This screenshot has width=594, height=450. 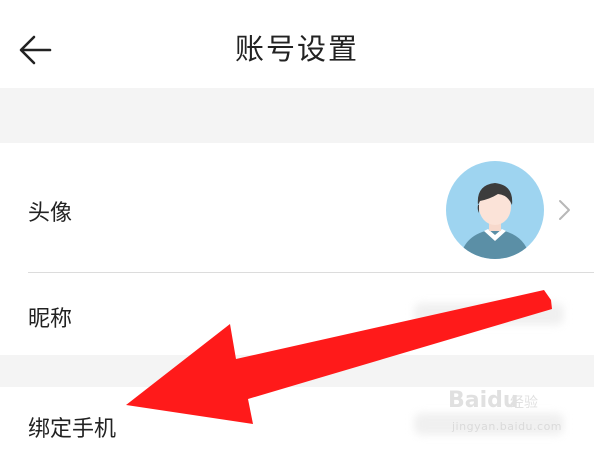 I want to click on baidu-watermark: Baidu 经验 jingyan.baidu.com, so click(x=508, y=412).